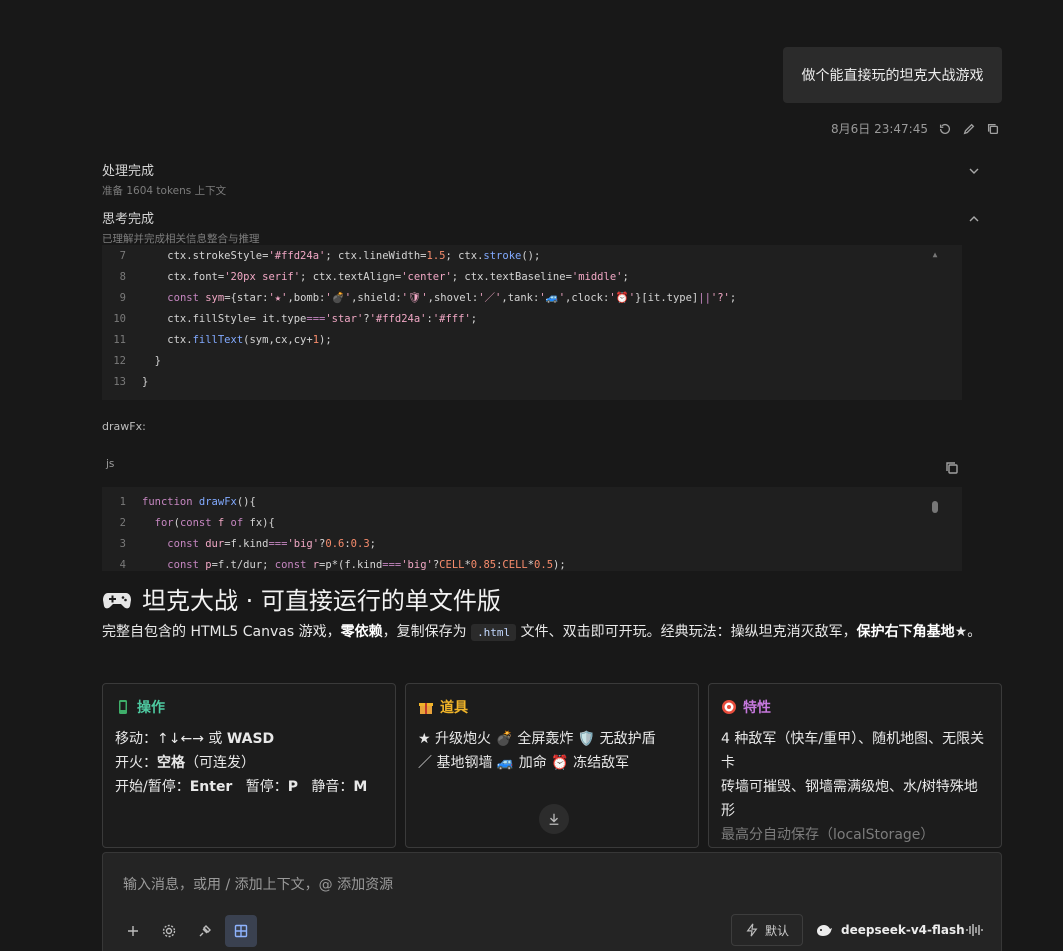  I want to click on status-processing: 处理完成 准备 1604 tokens 上下文, so click(542, 179).